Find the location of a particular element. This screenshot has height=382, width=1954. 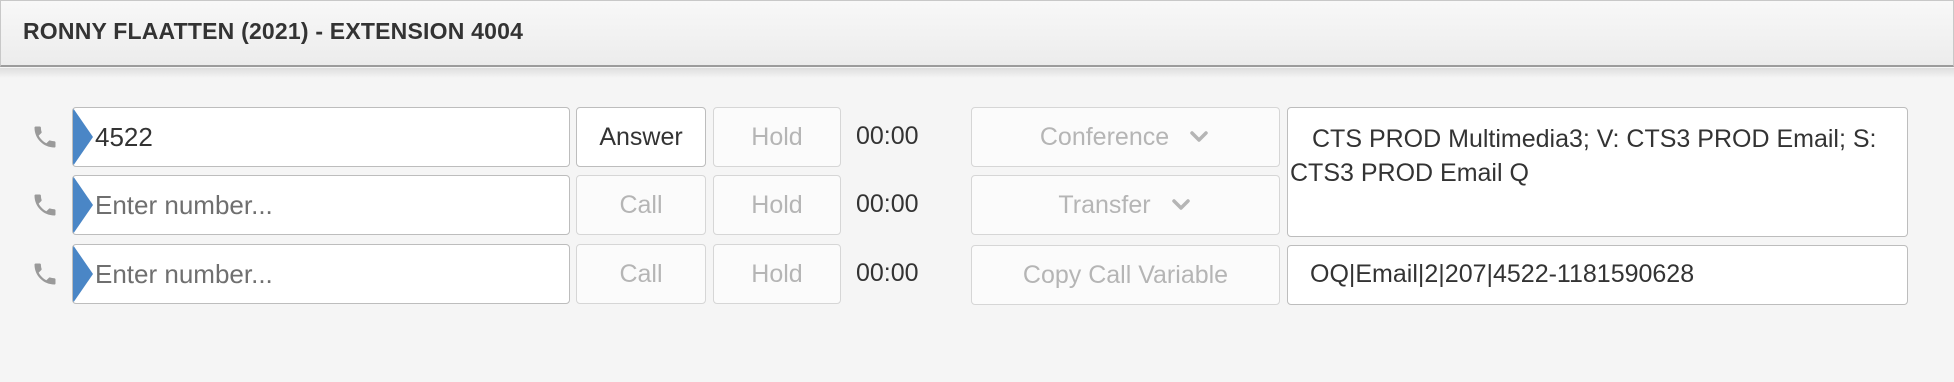

copy-call-variable-button: Copy Call Variable is located at coordinates (1125, 275).